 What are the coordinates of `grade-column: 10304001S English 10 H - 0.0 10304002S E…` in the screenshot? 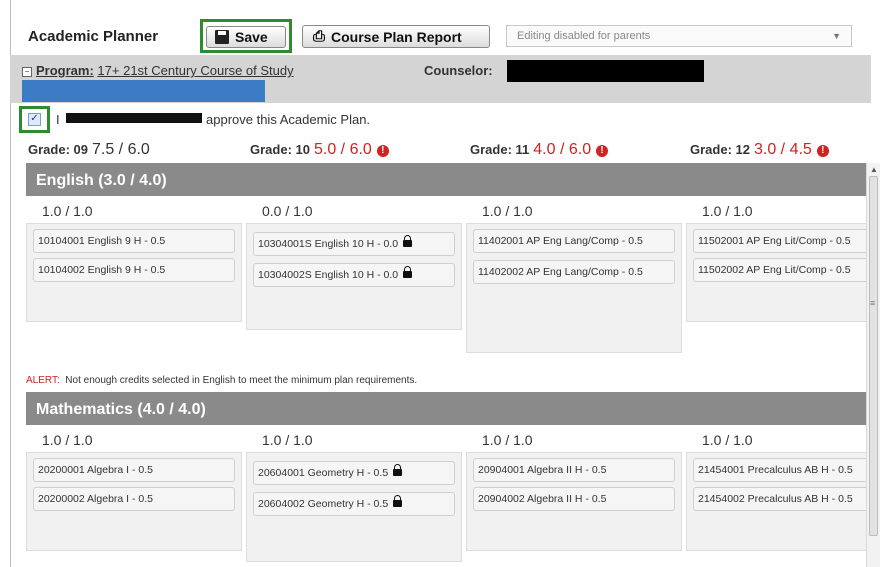 It's located at (354, 276).